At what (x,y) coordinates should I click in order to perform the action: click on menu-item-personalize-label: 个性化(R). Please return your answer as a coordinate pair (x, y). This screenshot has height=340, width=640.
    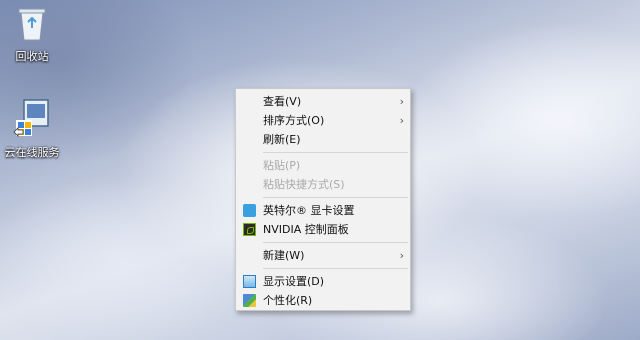
    Looking at the image, I should click on (288, 300).